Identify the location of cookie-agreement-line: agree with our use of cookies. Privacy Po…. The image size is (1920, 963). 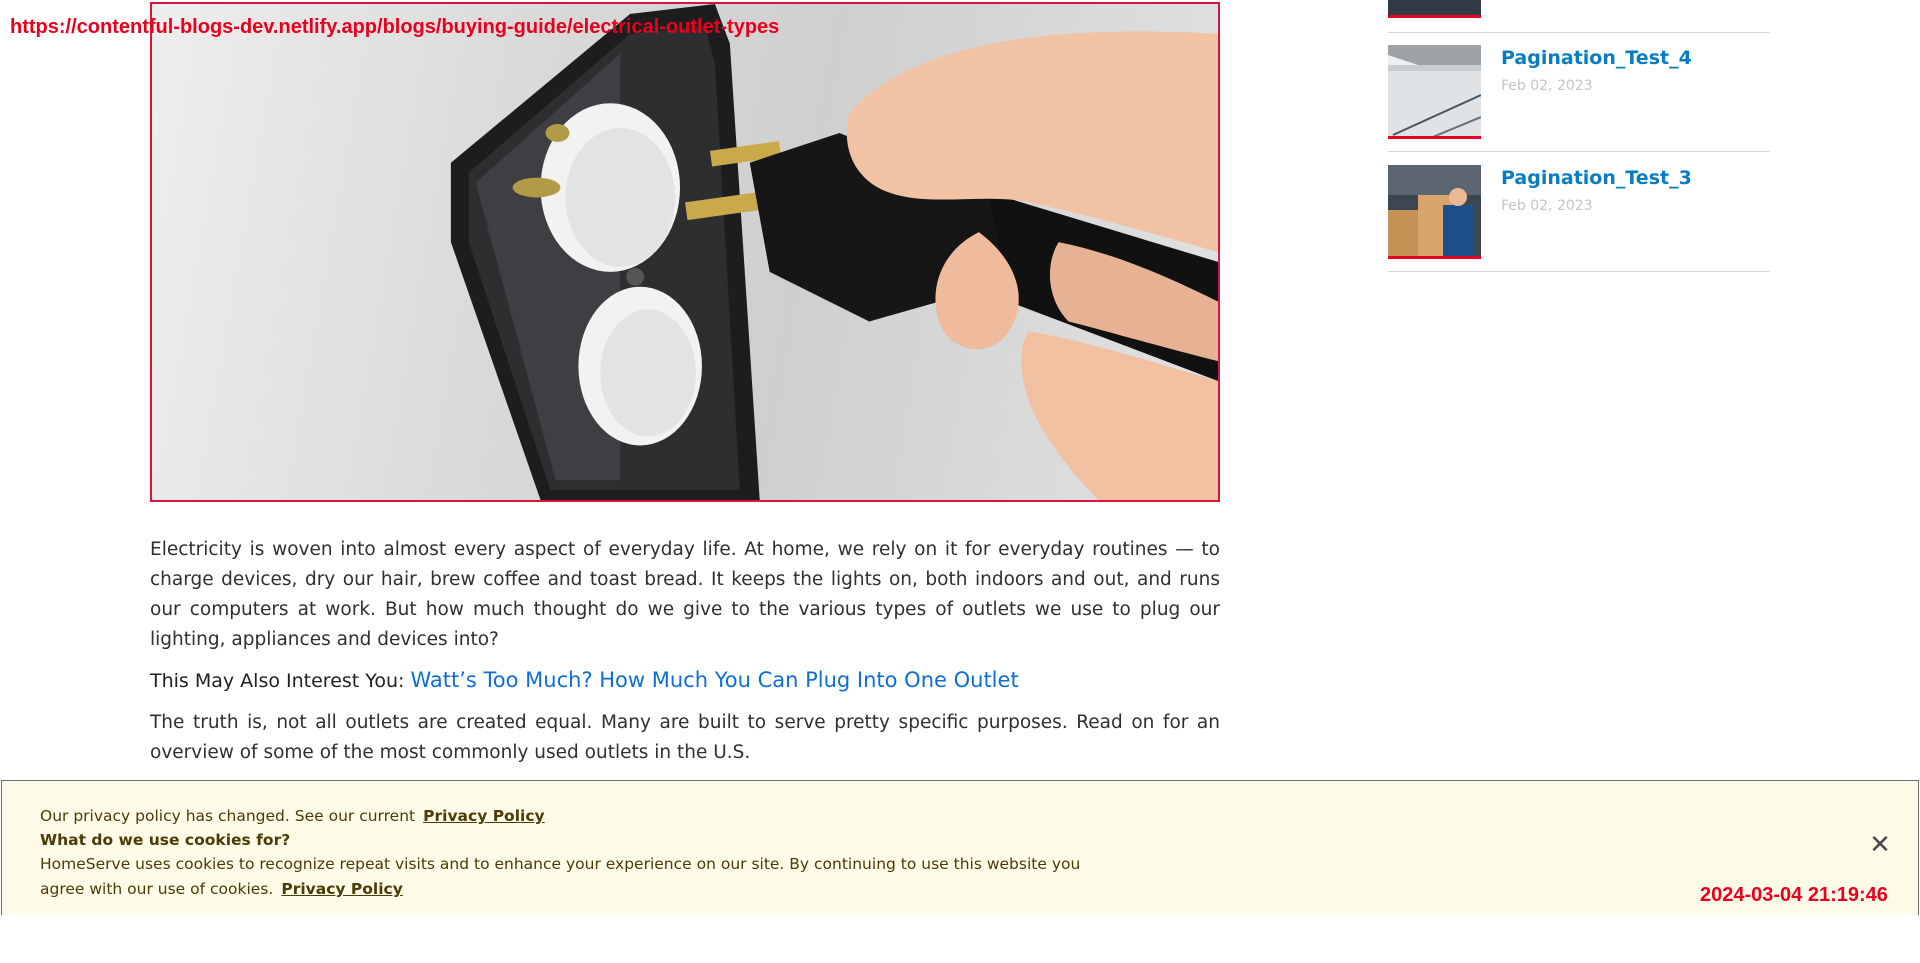
(221, 889).